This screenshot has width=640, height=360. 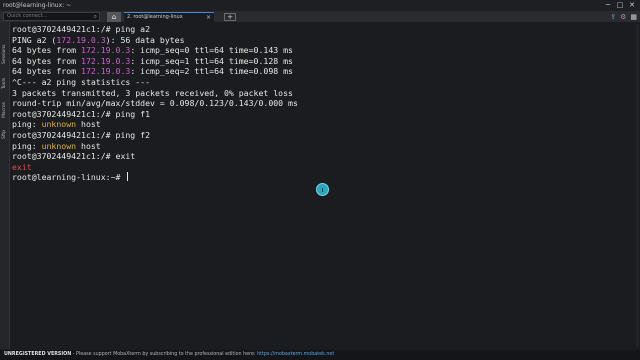 What do you see at coordinates (323, 156) in the screenshot?
I see `terminal-line: root@3702449421c1:/# exit` at bounding box center [323, 156].